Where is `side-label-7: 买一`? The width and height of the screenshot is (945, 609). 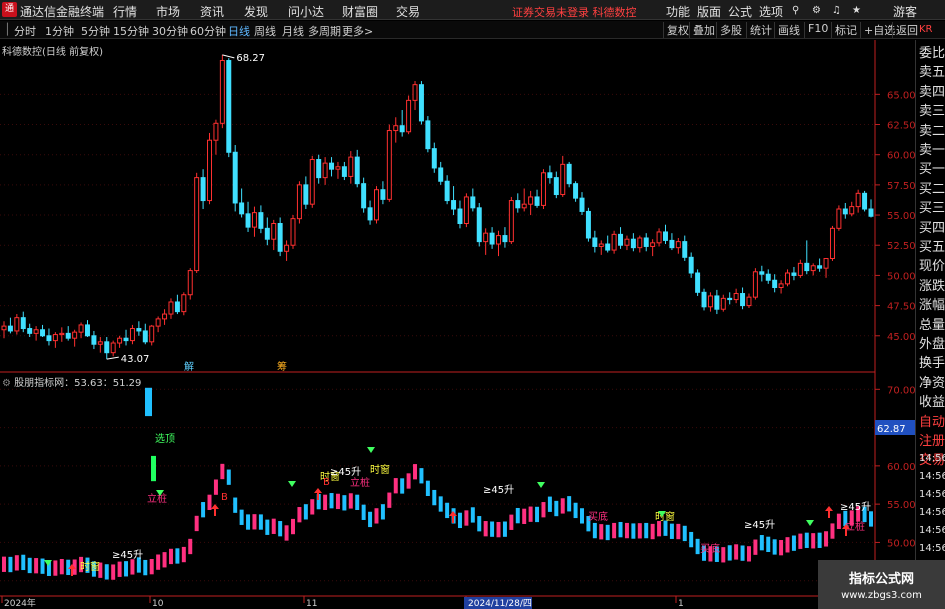 side-label-7: 买一 is located at coordinates (932, 170).